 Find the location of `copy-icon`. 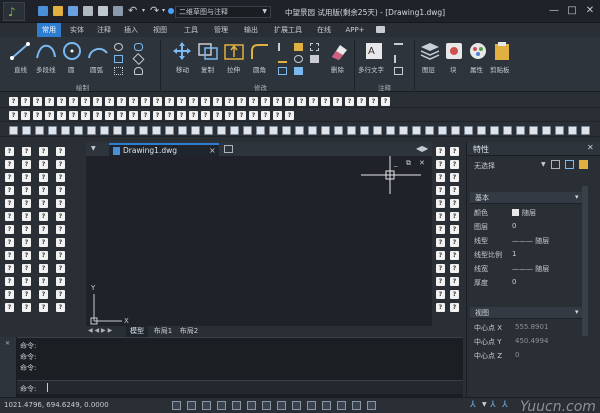

copy-icon is located at coordinates (208, 51).